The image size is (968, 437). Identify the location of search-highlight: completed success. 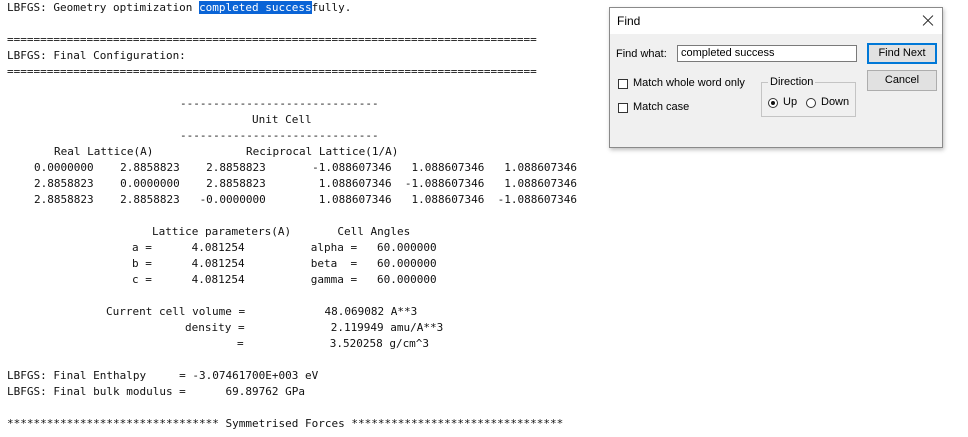
(255, 7).